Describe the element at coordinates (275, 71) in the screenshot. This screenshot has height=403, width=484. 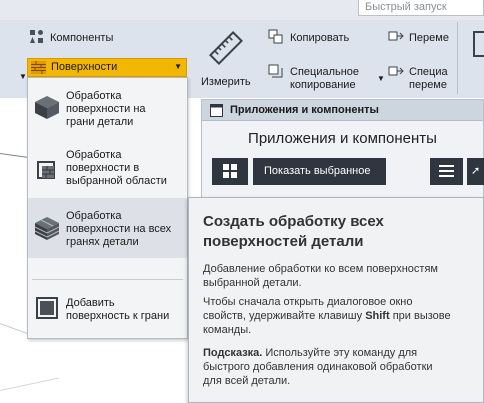
I see `special-copy-icon` at that location.